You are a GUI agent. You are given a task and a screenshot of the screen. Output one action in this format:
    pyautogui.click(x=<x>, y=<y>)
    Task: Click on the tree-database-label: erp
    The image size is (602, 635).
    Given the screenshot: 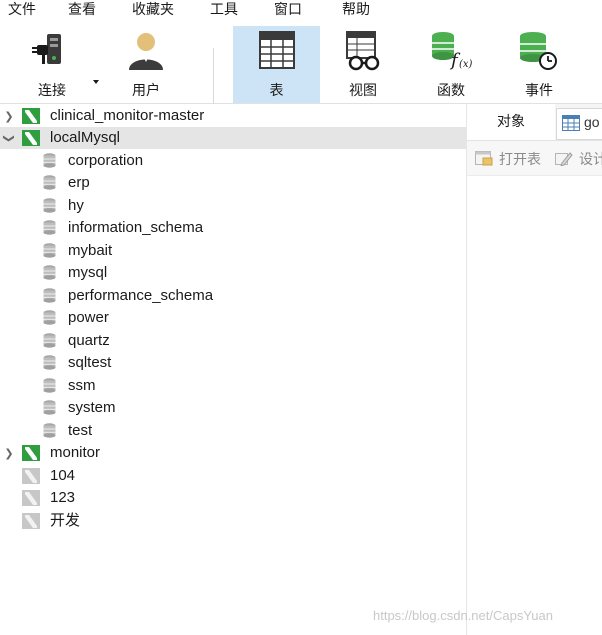 What is the action you would take?
    pyautogui.click(x=79, y=182)
    